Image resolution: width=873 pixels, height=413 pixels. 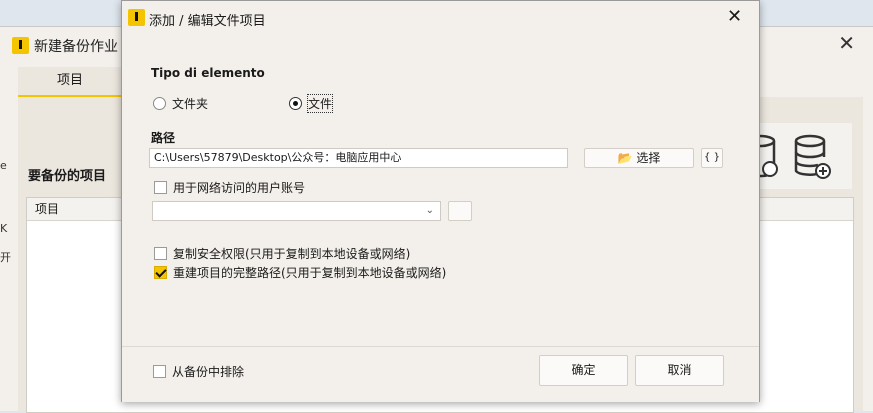 What do you see at coordinates (846, 43) in the screenshot?
I see `background-close-icon: ✕` at bounding box center [846, 43].